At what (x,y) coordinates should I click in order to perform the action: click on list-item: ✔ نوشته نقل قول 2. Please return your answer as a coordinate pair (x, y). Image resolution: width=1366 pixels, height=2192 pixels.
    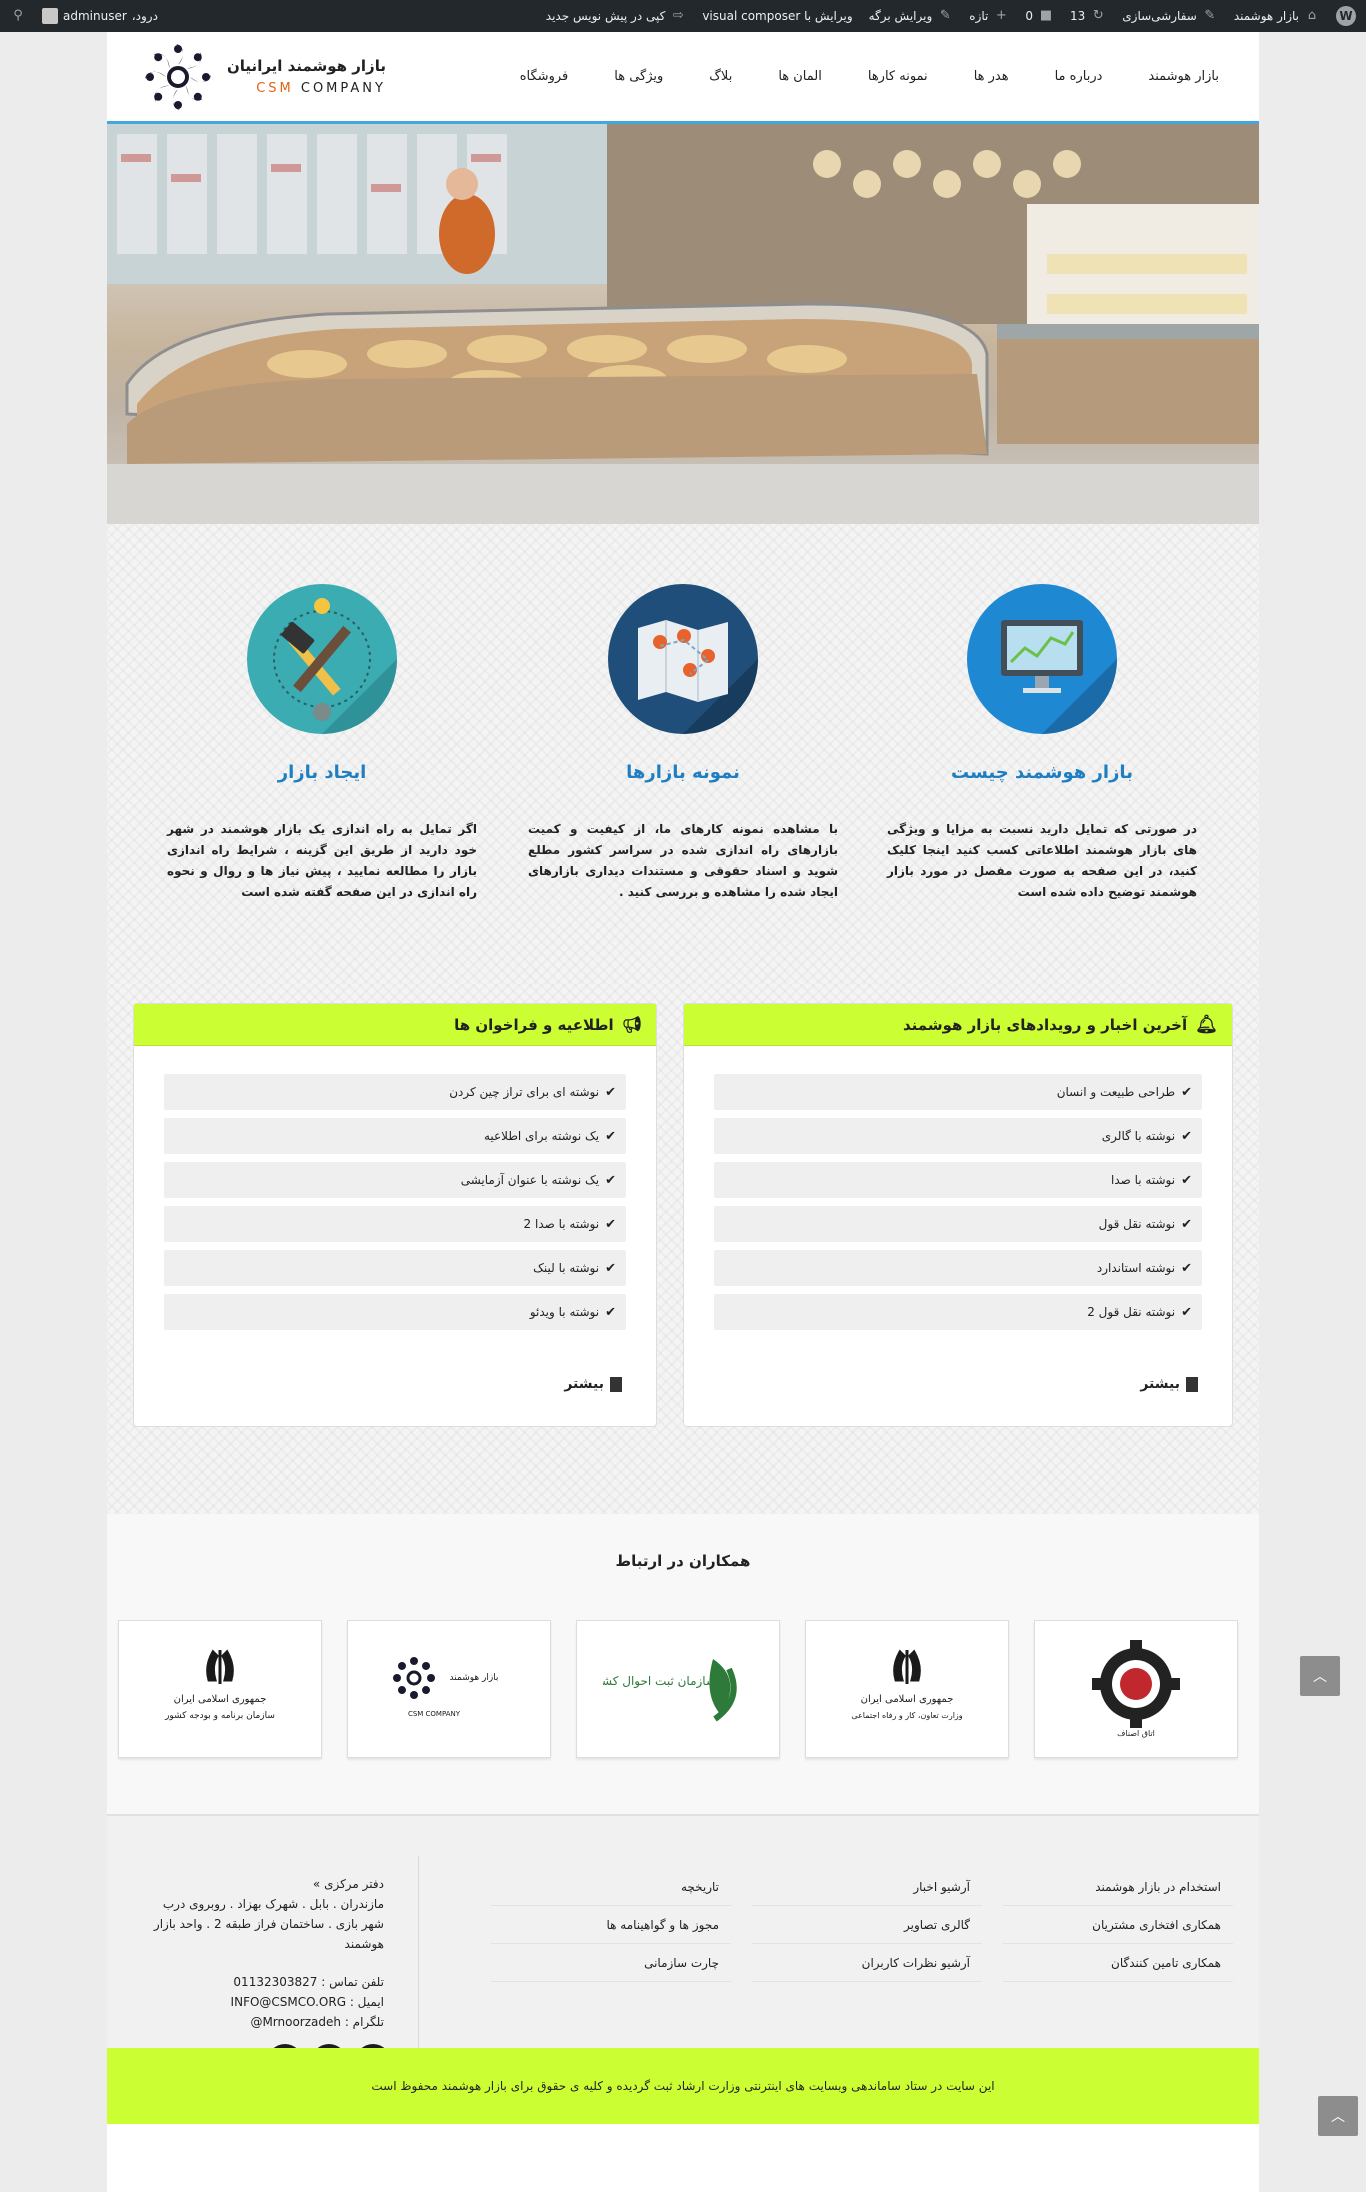
    Looking at the image, I should click on (958, 1312).